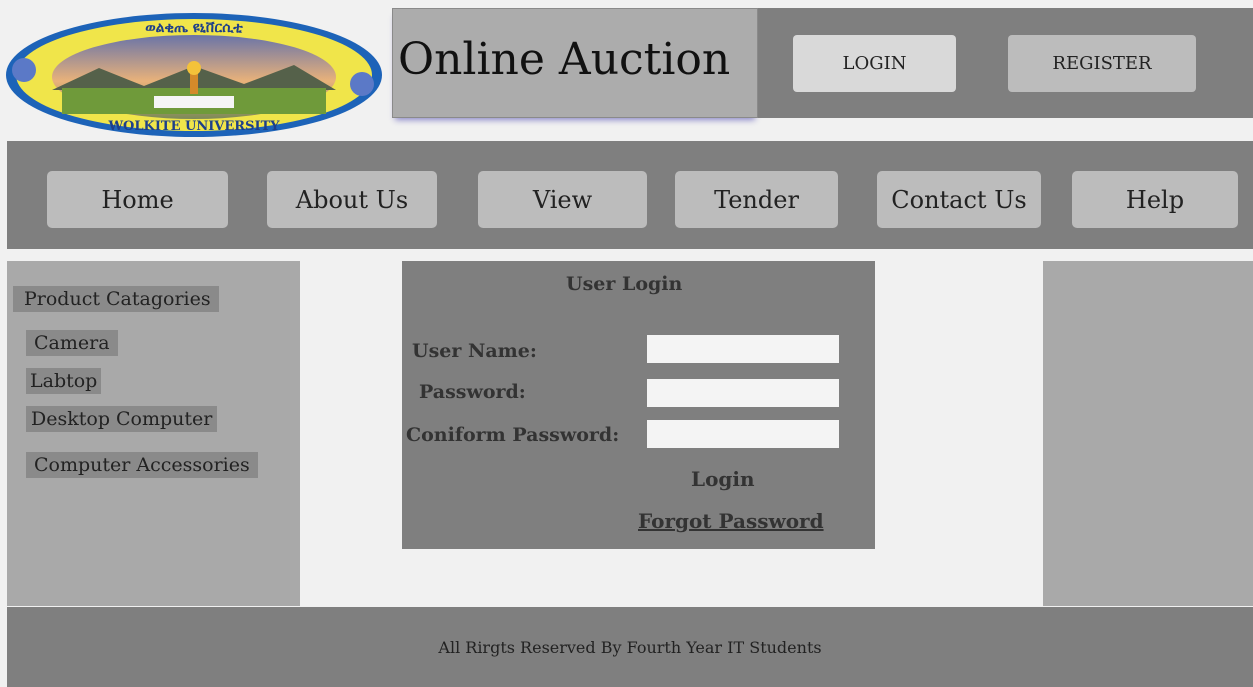  What do you see at coordinates (64, 381) in the screenshot?
I see `category-labtop: Labtop` at bounding box center [64, 381].